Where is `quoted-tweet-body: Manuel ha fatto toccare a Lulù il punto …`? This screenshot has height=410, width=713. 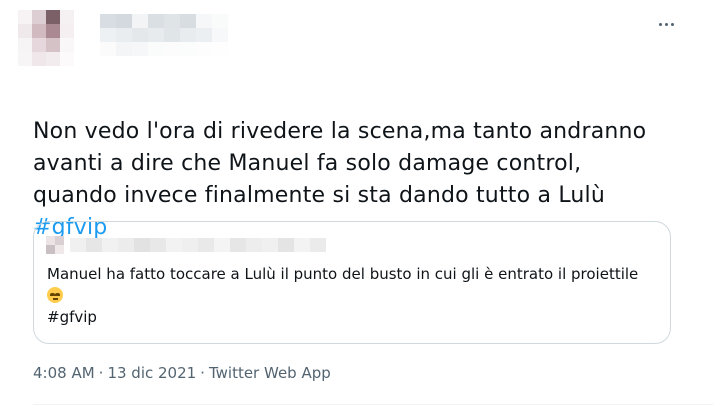
quoted-tweet-body: Manuel ha fatto toccare a Lulù il punto … is located at coordinates (352, 296).